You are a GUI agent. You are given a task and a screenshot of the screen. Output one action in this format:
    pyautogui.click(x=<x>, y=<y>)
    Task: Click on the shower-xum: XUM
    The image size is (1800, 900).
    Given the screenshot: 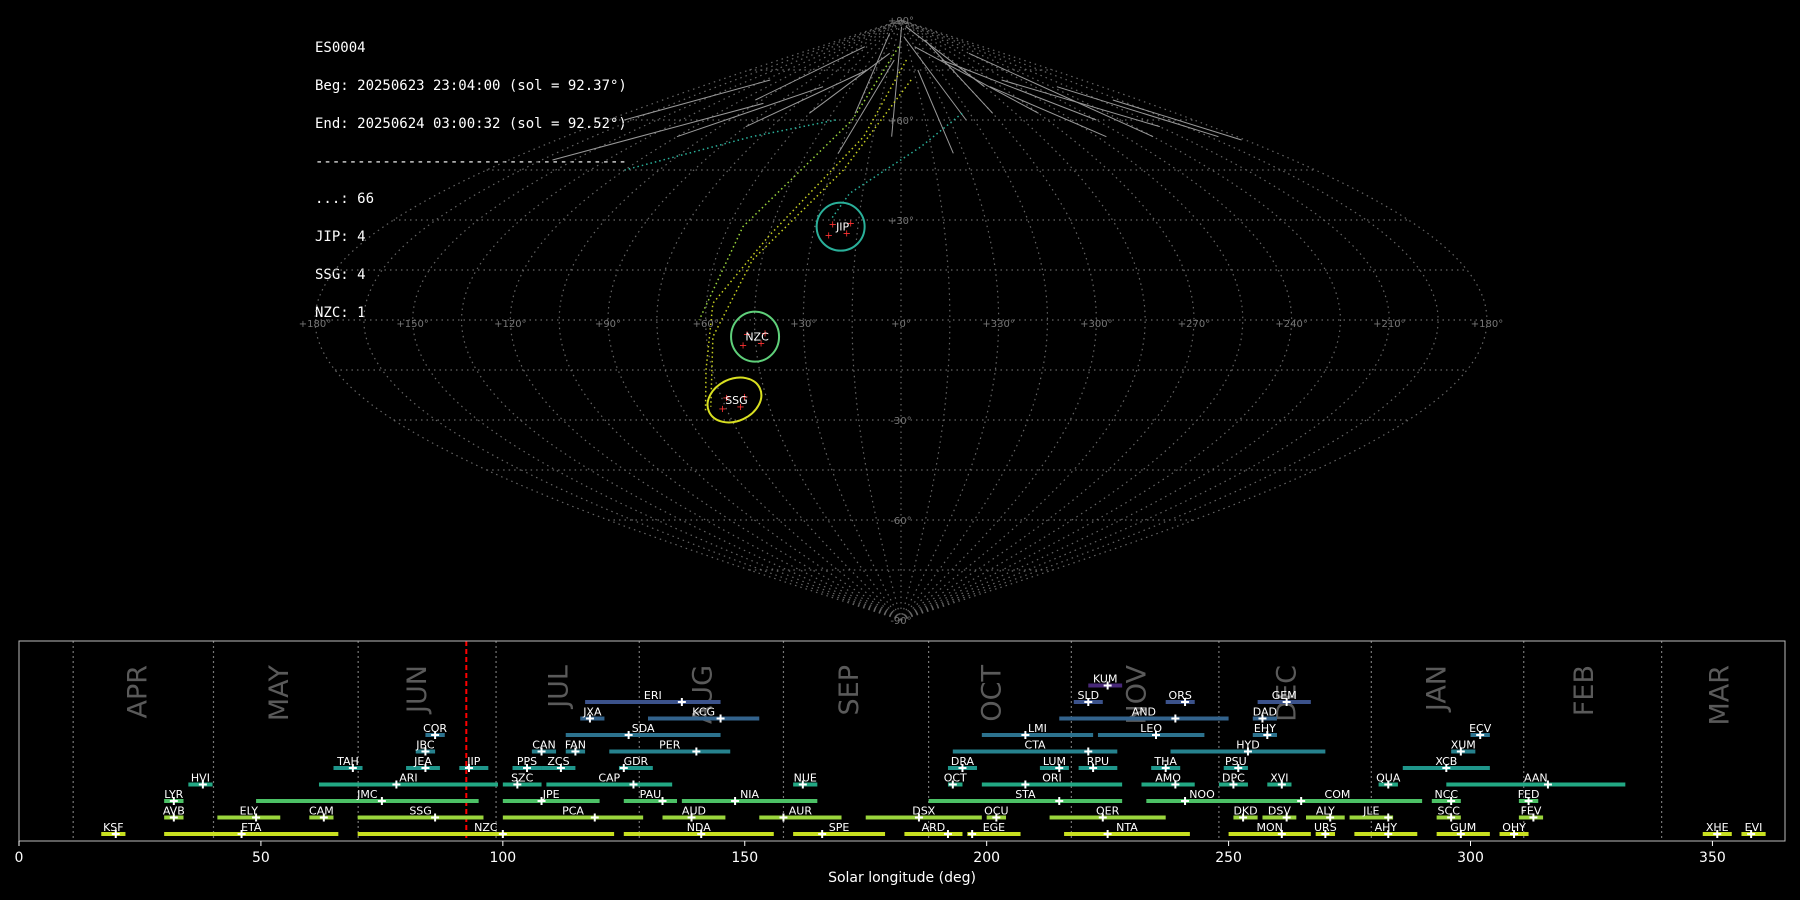 What is the action you would take?
    pyautogui.click(x=1463, y=747)
    